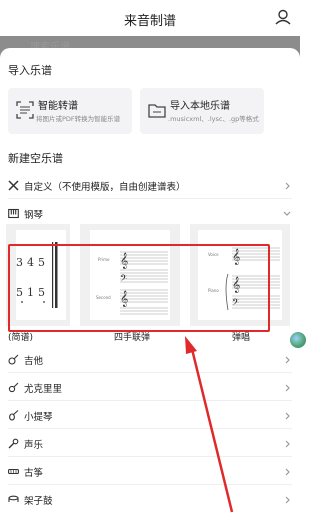 The image size is (320, 530). I want to click on instrument-label: 小提琴, so click(38, 417).